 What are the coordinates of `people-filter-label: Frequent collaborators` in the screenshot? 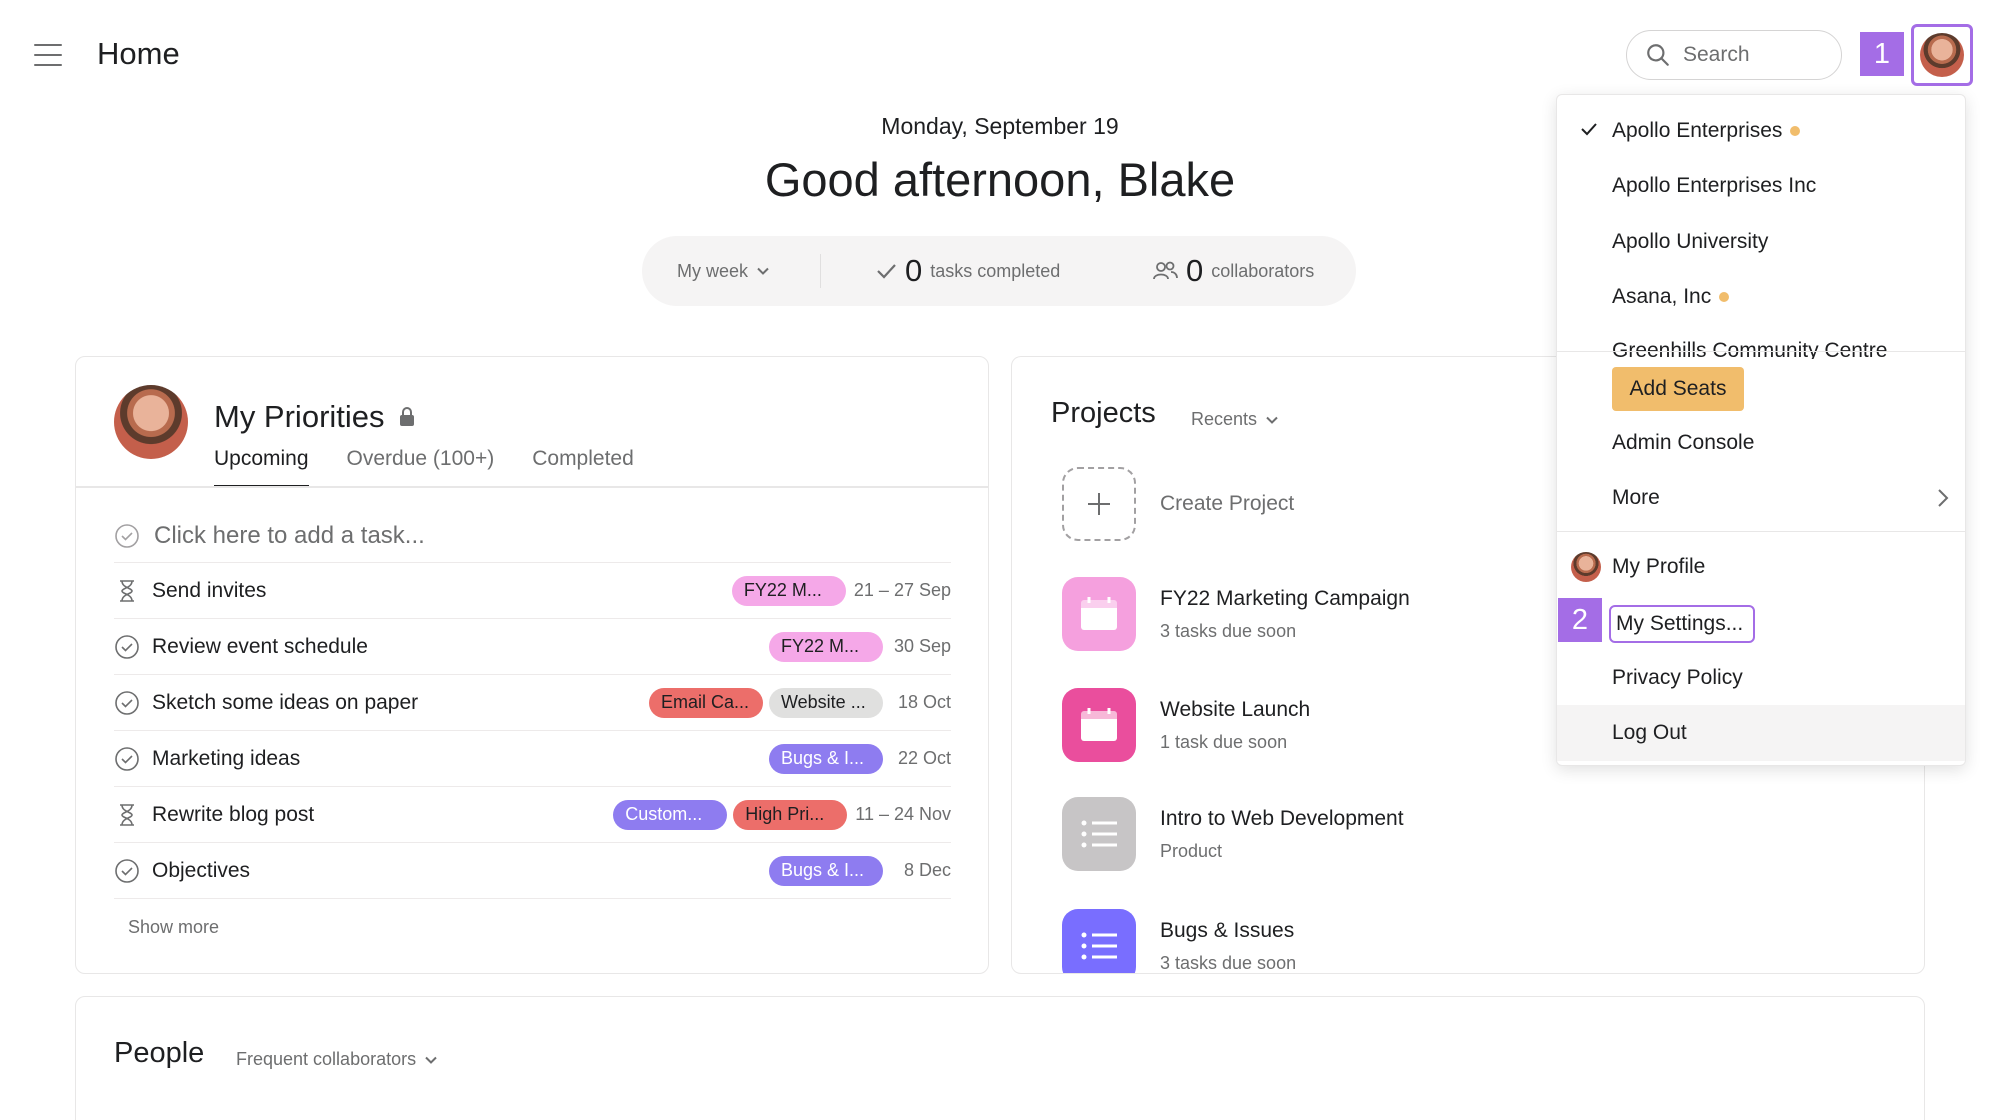 It's located at (326, 1059).